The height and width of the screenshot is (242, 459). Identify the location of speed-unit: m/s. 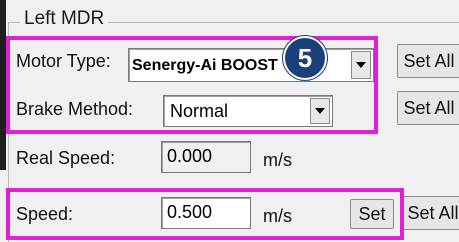
(277, 216).